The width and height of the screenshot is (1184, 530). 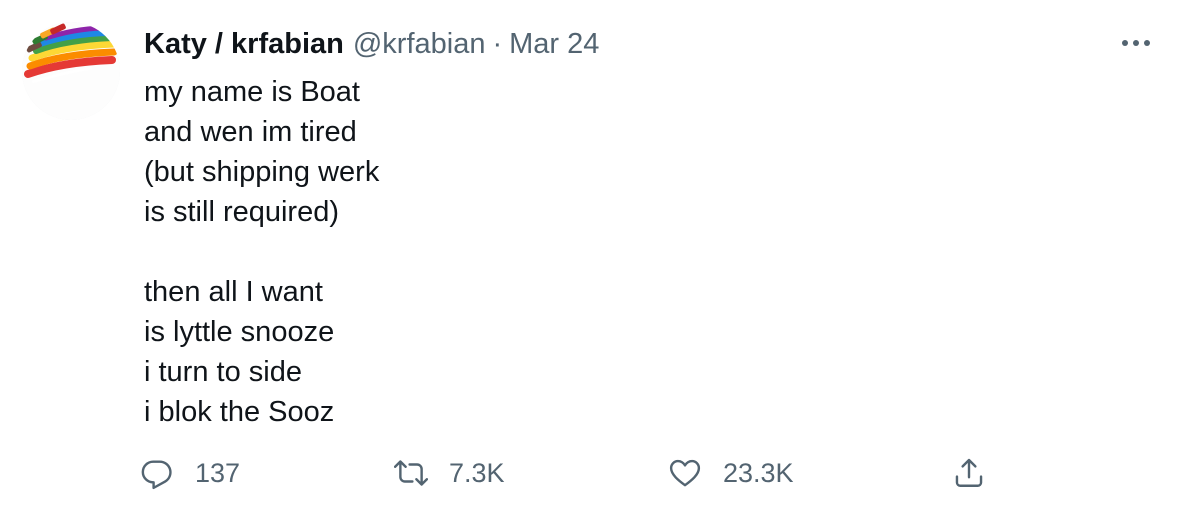 I want to click on more-horizontal-icon, so click(x=1136, y=43).